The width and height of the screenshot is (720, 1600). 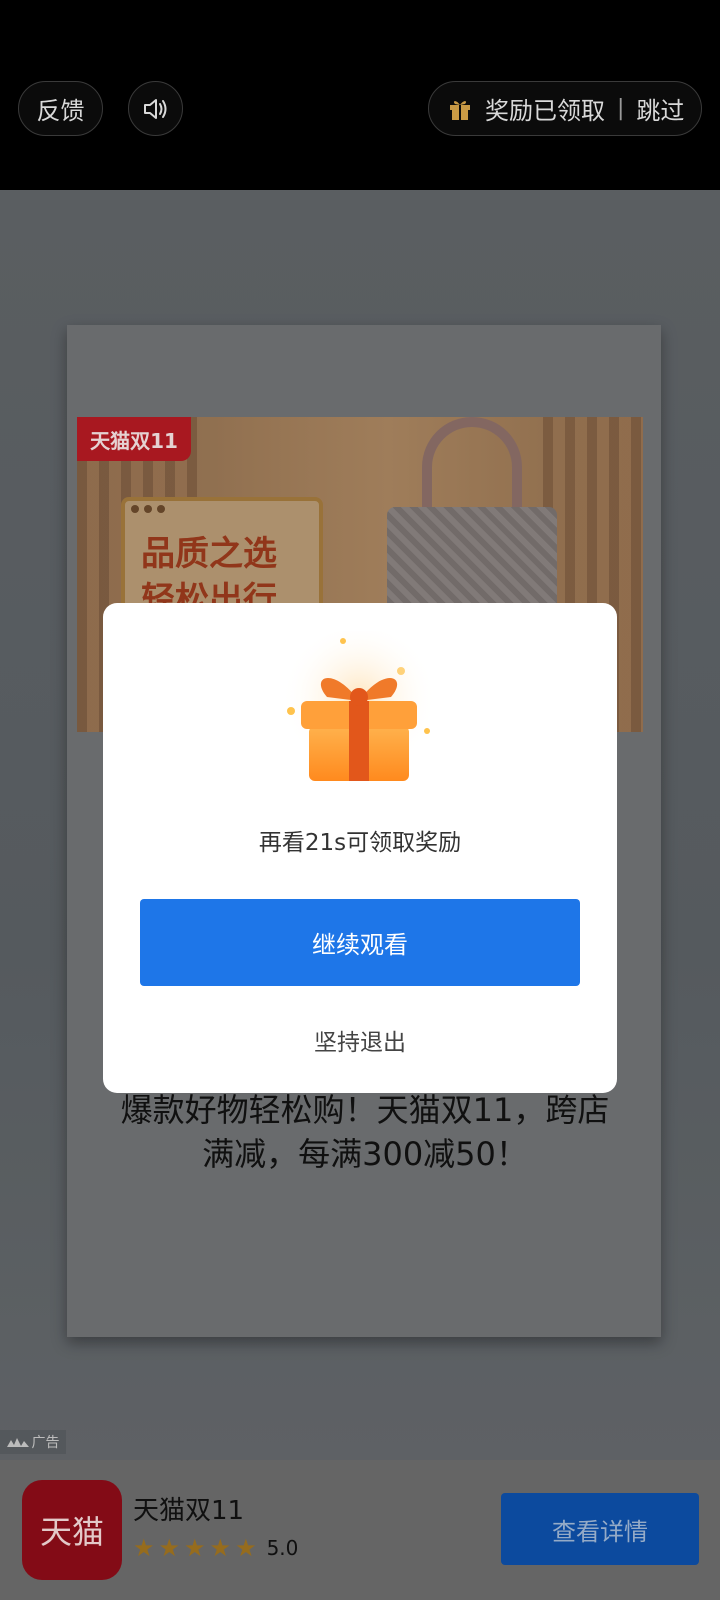 I want to click on continue-watching-button: 继续观看, so click(x=360, y=942).